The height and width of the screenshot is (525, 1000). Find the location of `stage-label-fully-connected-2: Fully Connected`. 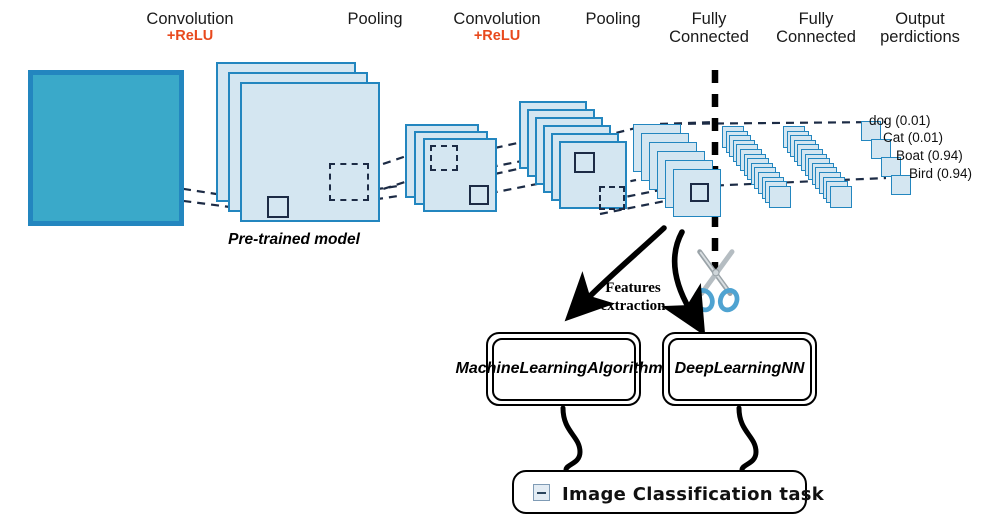

stage-label-fully-connected-2: Fully Connected is located at coordinates (816, 28).